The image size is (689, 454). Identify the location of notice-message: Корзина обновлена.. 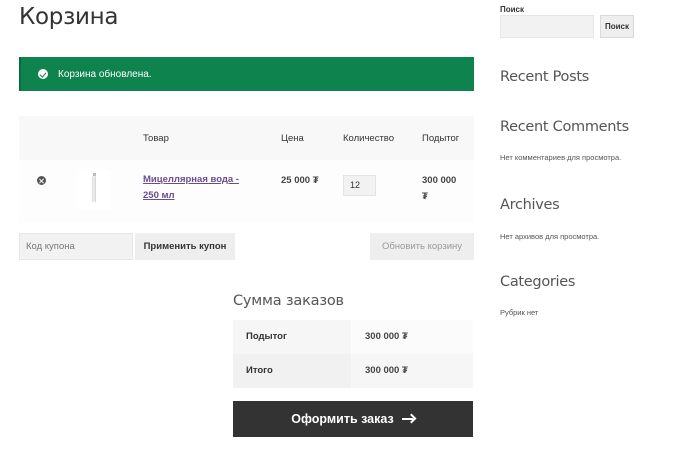
(105, 74).